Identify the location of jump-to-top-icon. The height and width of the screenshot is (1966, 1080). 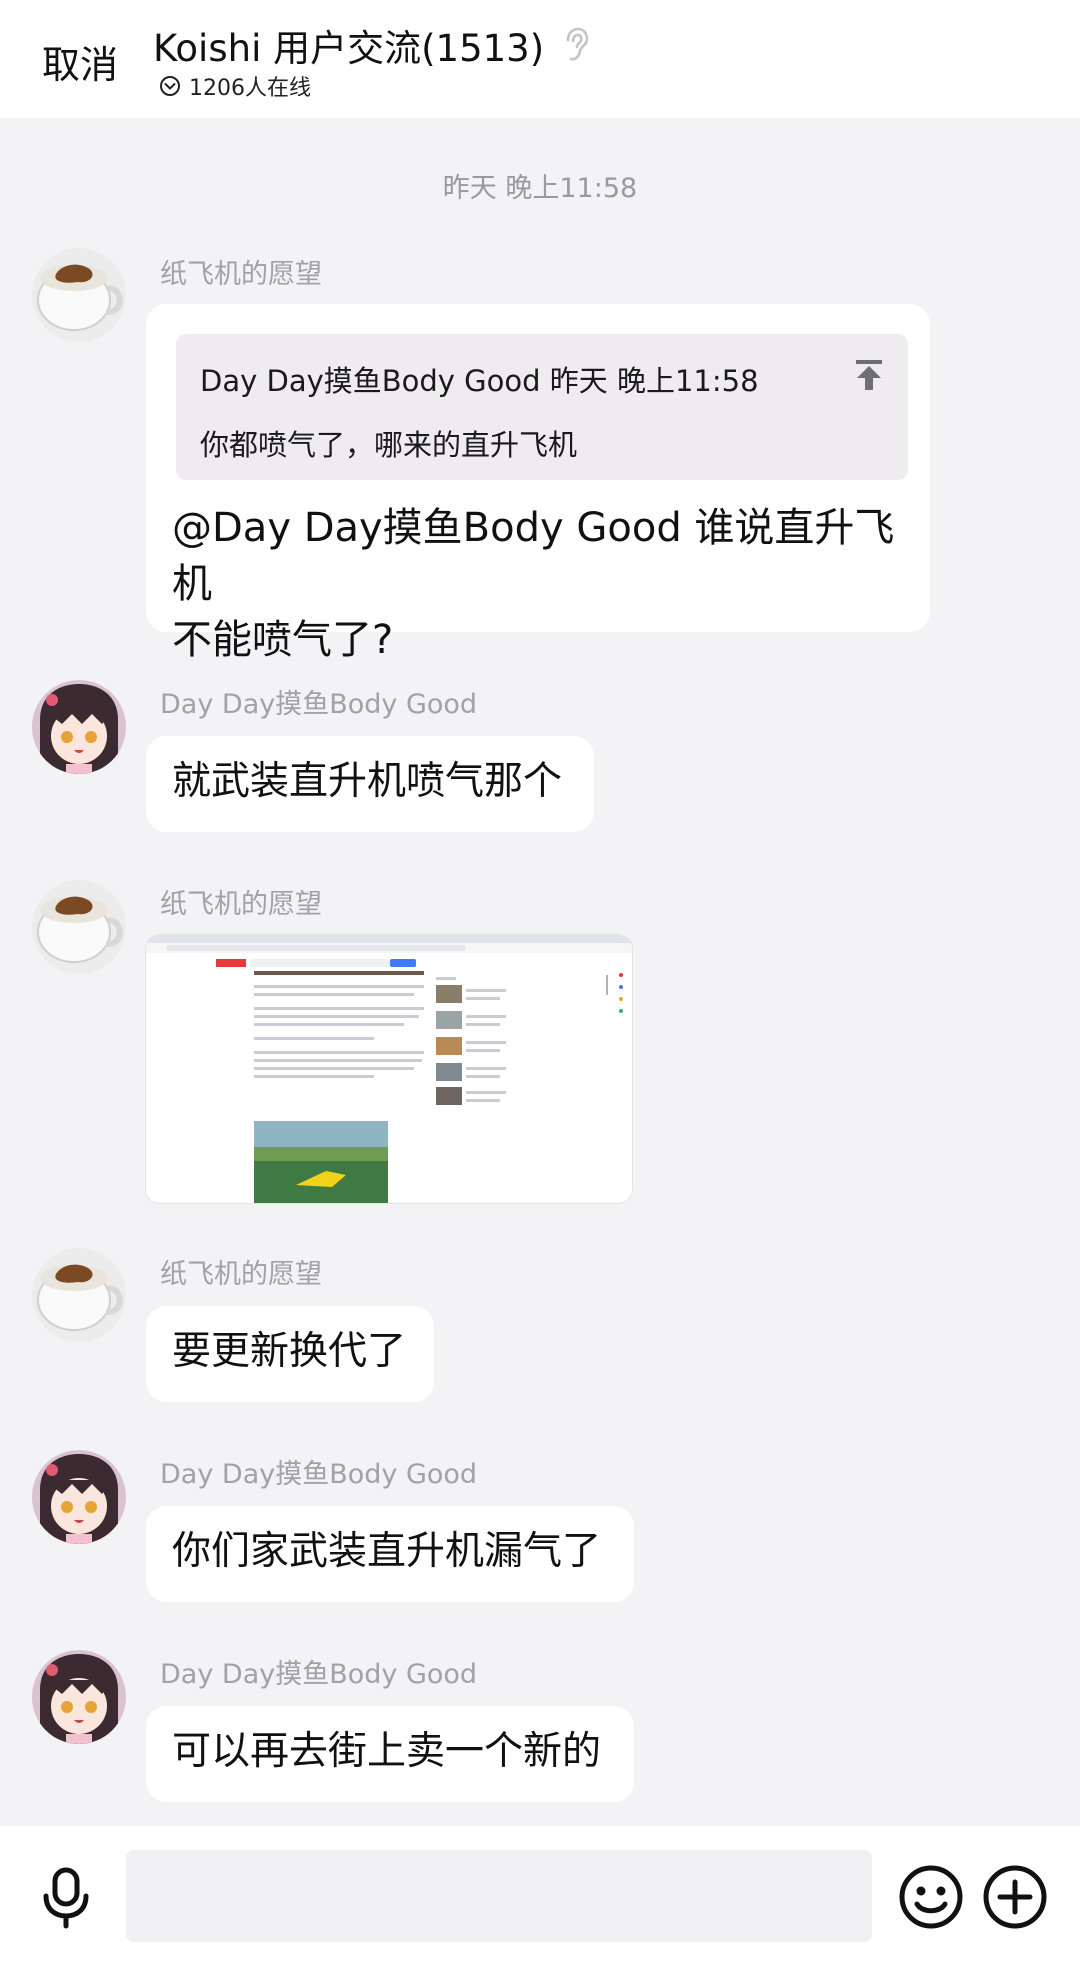
(869, 375).